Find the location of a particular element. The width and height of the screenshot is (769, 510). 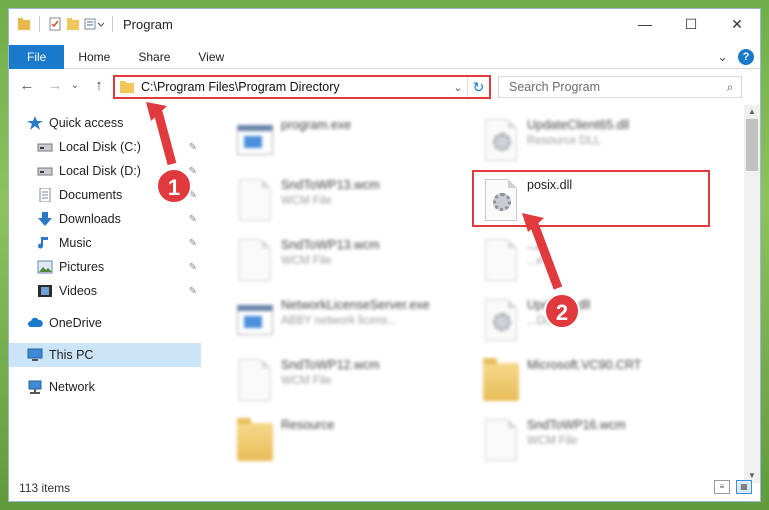

search-box: Search Program ⌕ is located at coordinates (620, 87).